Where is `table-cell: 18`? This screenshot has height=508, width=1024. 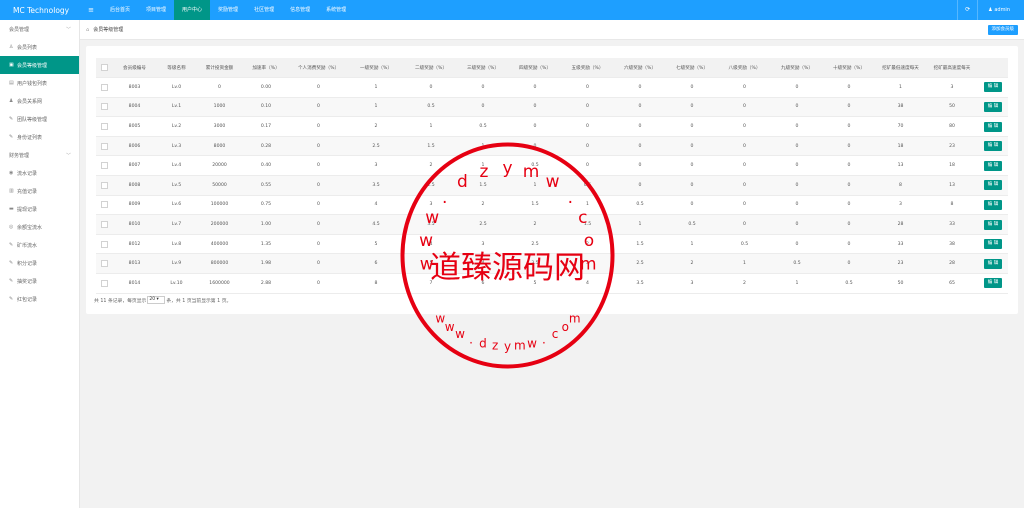
table-cell: 18 is located at coordinates (952, 166).